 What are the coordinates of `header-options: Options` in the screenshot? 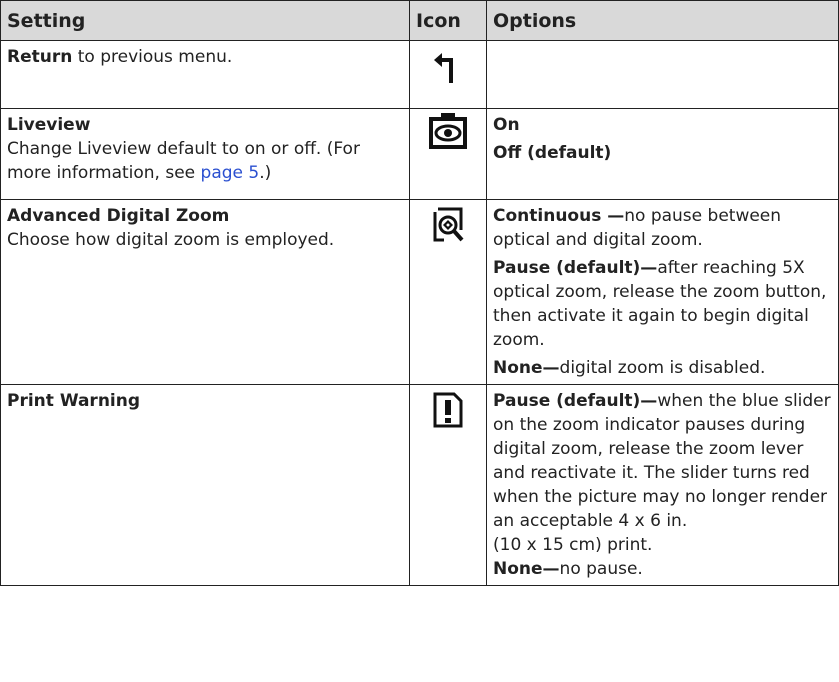 It's located at (662, 20).